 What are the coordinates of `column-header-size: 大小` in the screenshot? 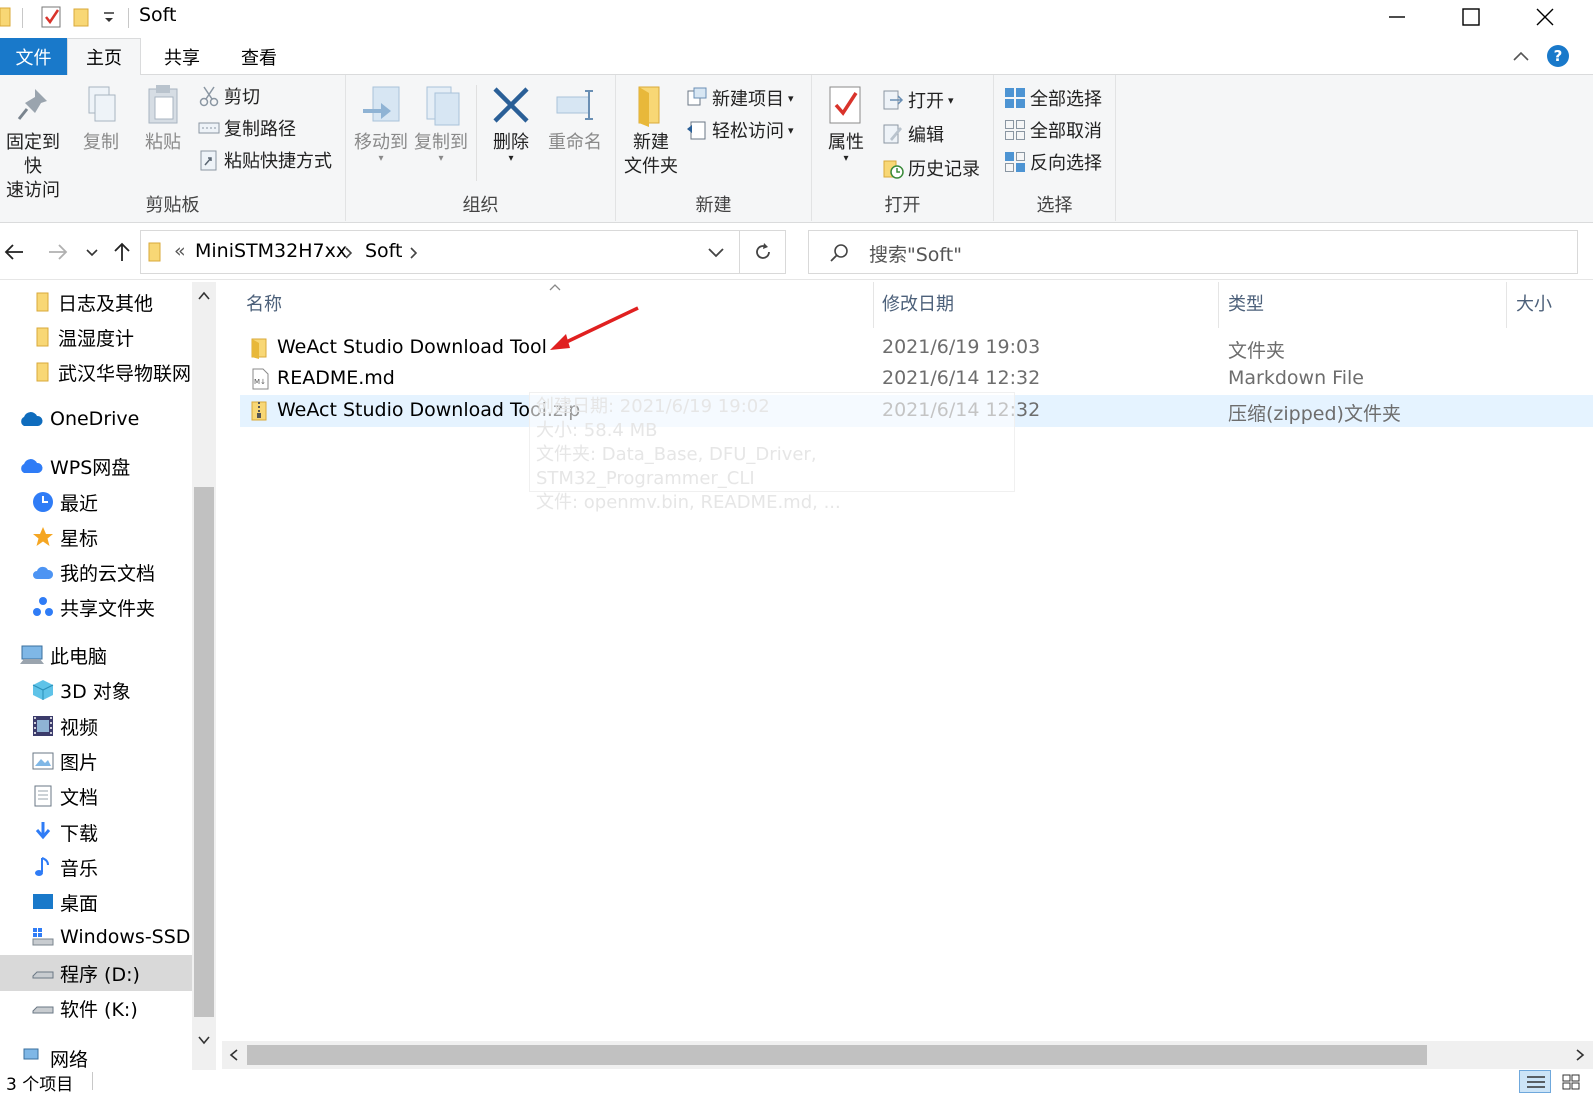 It's located at (1534, 303).